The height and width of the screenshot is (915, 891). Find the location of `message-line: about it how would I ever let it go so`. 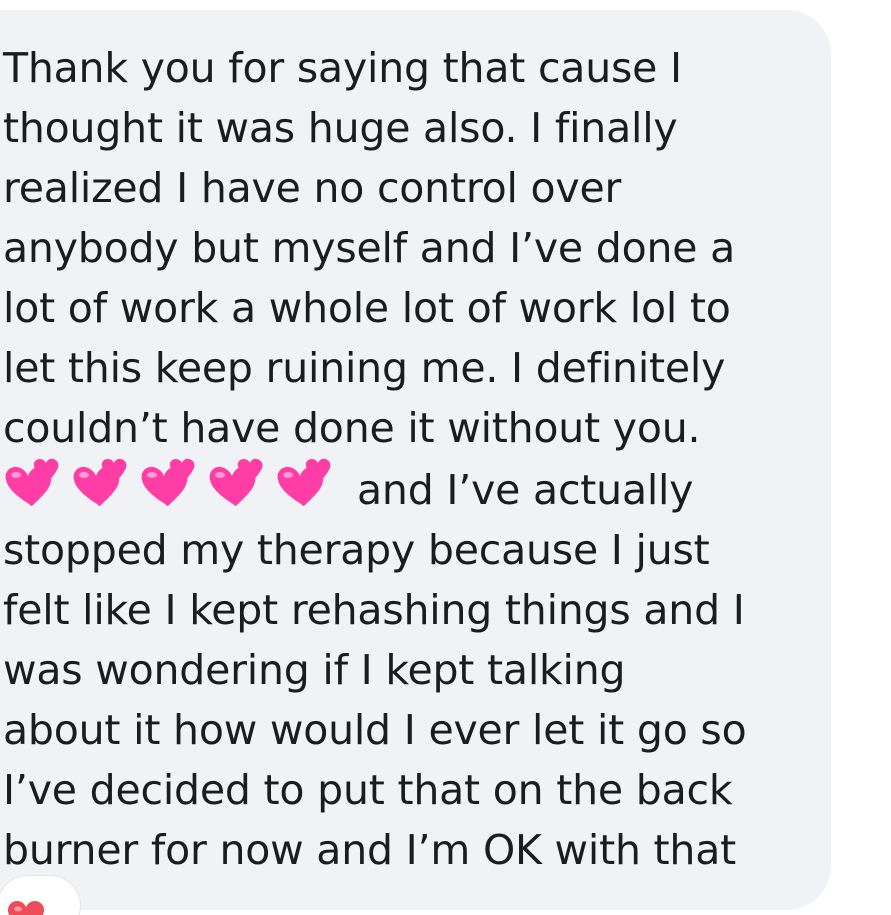

message-line: about it how would I ever let it go so is located at coordinates (375, 730).